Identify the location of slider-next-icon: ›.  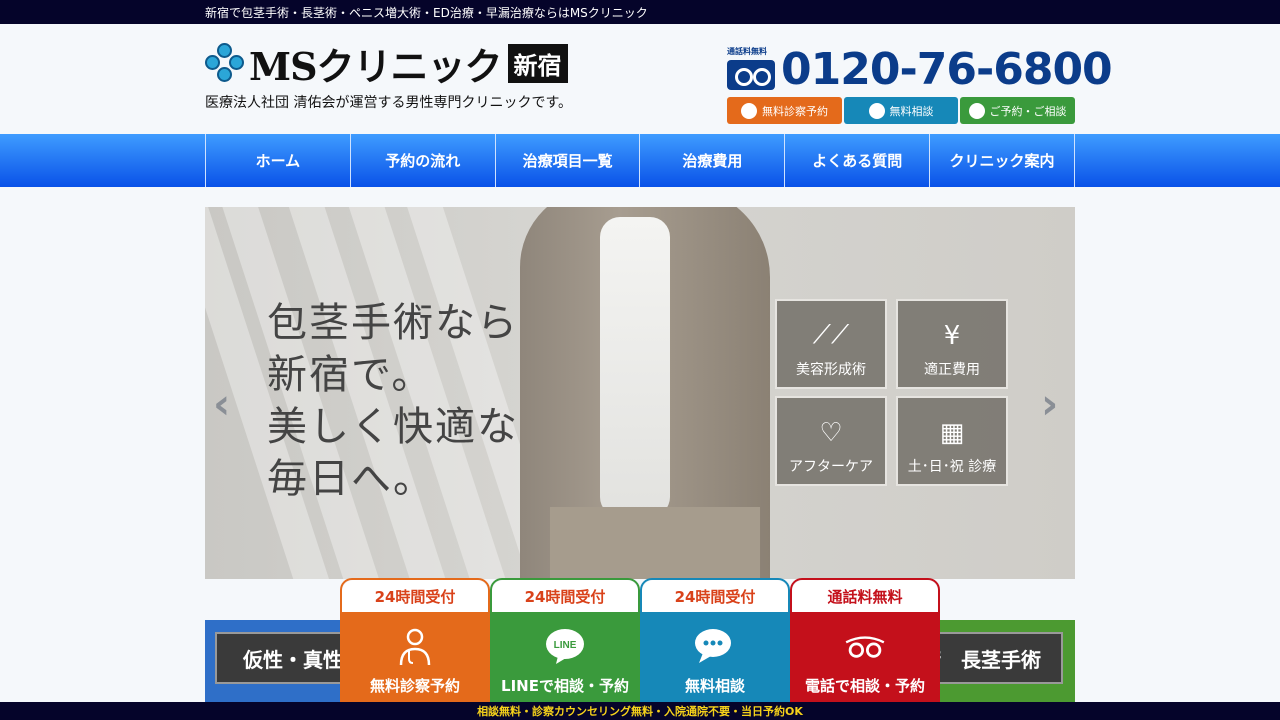
(1049, 403).